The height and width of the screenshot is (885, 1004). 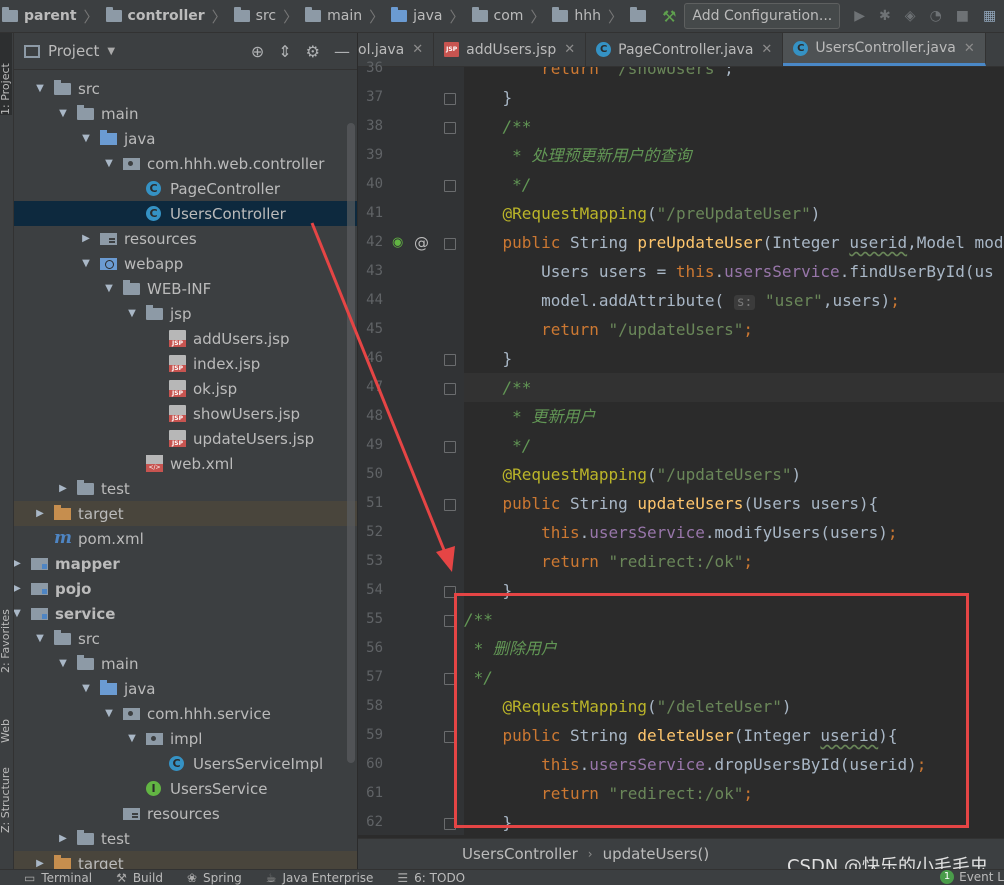 I want to click on editor-tab: JSP addUsers.jsp ✕, so click(x=510, y=49).